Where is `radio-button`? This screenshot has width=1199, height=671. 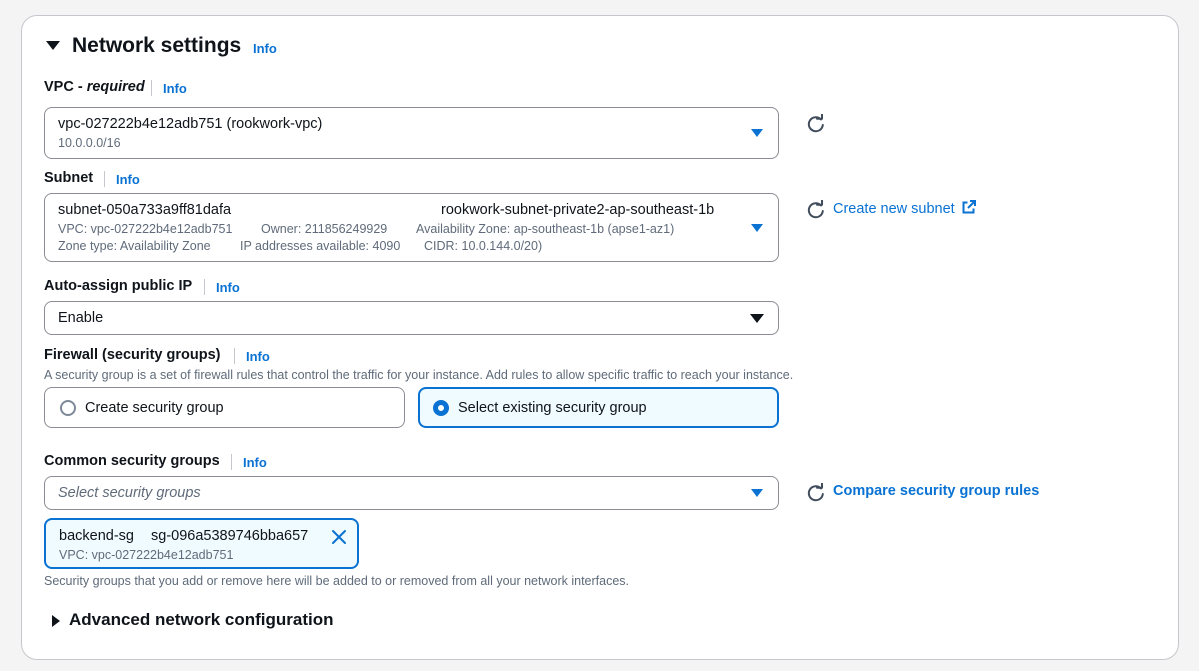 radio-button is located at coordinates (68, 408).